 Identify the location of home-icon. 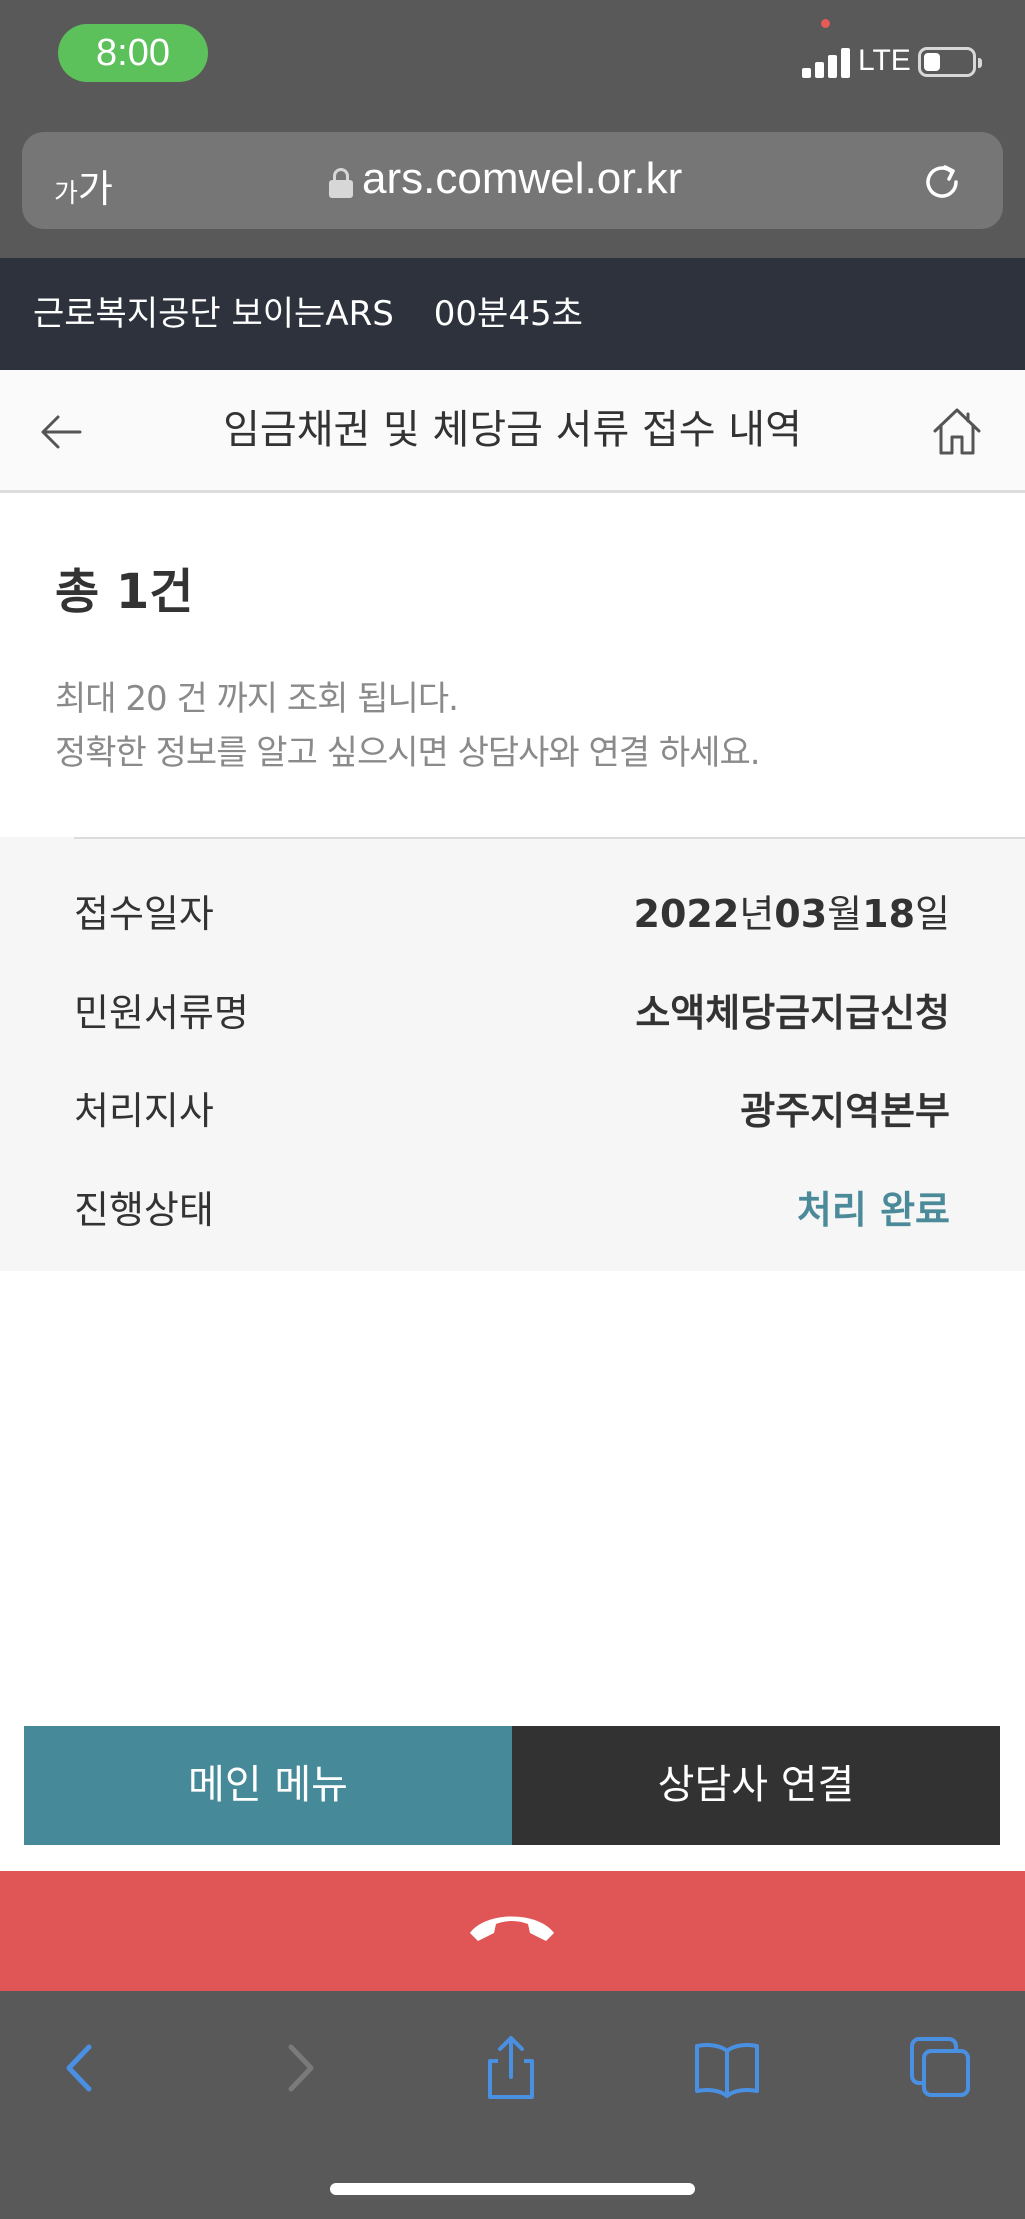
(957, 431).